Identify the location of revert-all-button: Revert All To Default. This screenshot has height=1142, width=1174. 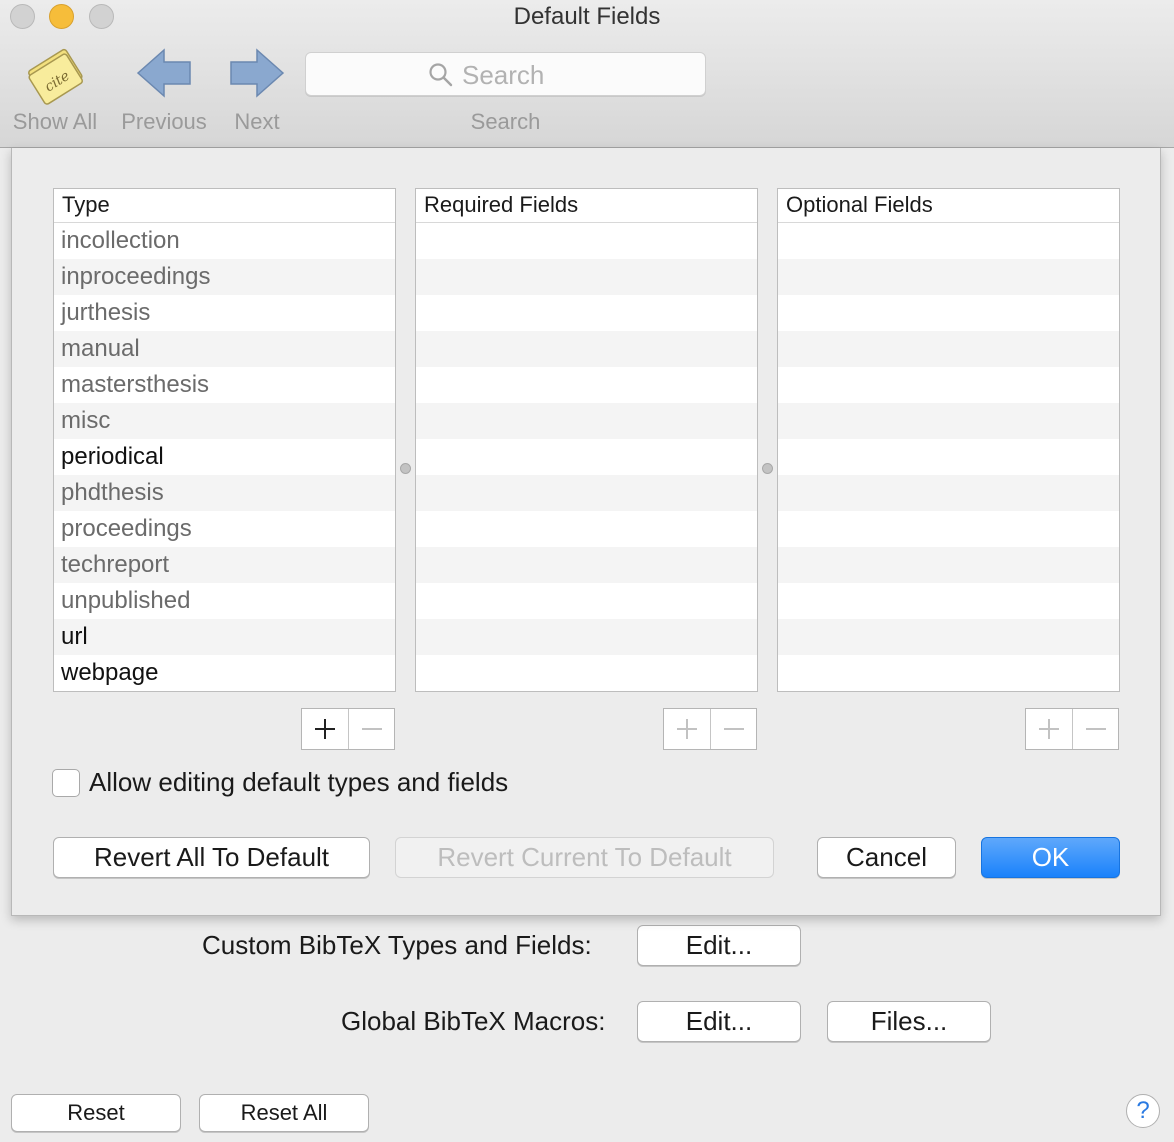
(211, 857).